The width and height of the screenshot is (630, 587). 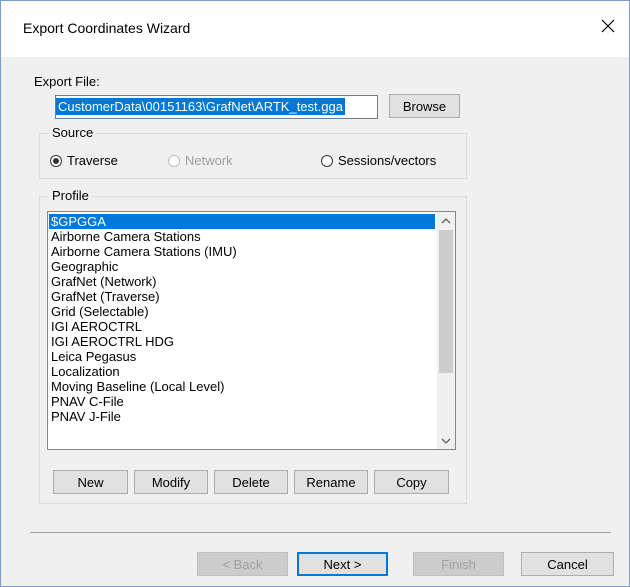 I want to click on rename-profile-button: Rename, so click(x=331, y=482).